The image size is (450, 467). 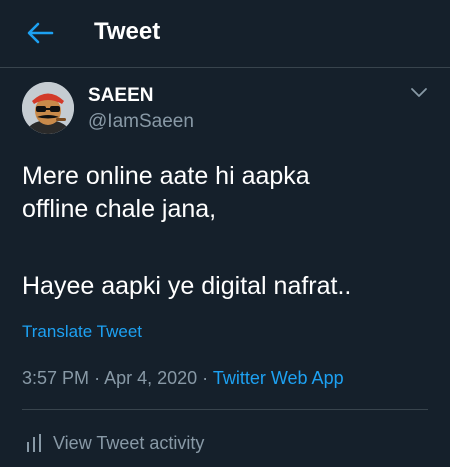 What do you see at coordinates (187, 286) in the screenshot?
I see `tweet-text-line: Hayee aapki ye digital nafrat..` at bounding box center [187, 286].